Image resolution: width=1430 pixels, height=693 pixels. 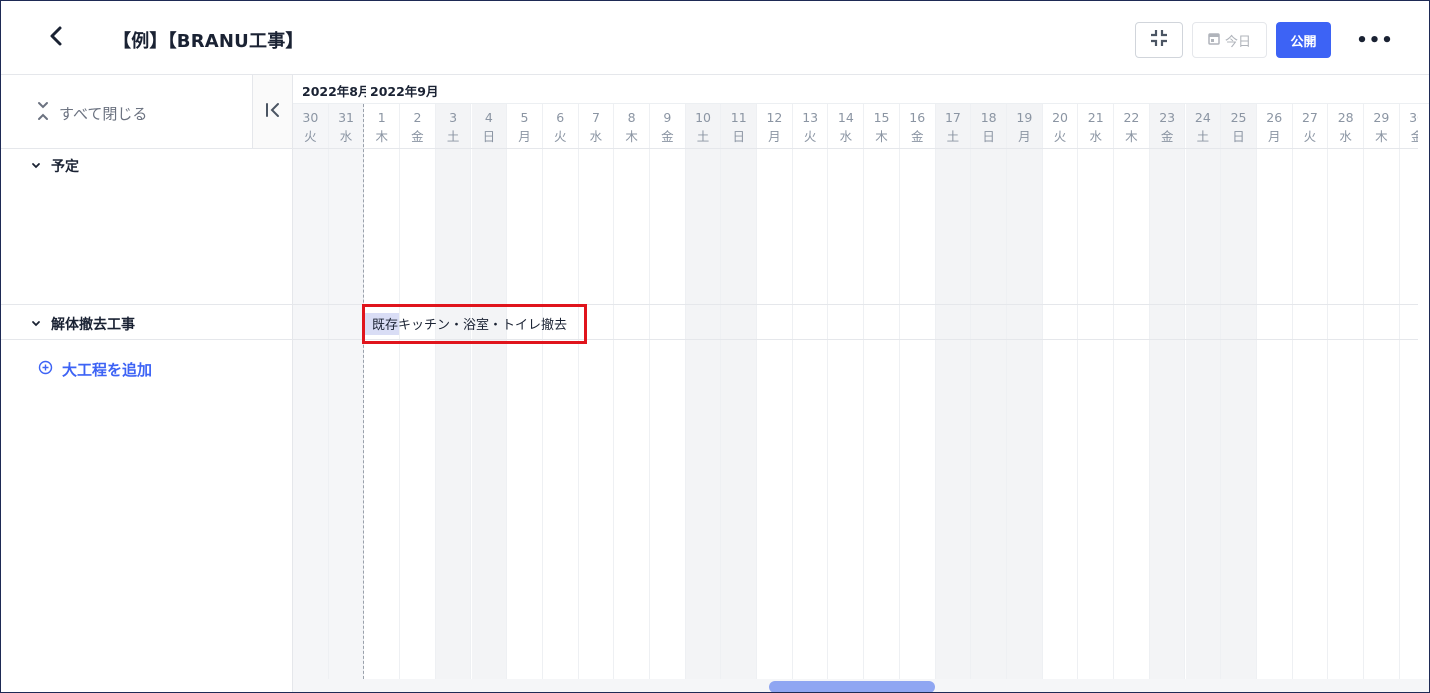 What do you see at coordinates (1095, 117) in the screenshot?
I see `day-number: 21` at bounding box center [1095, 117].